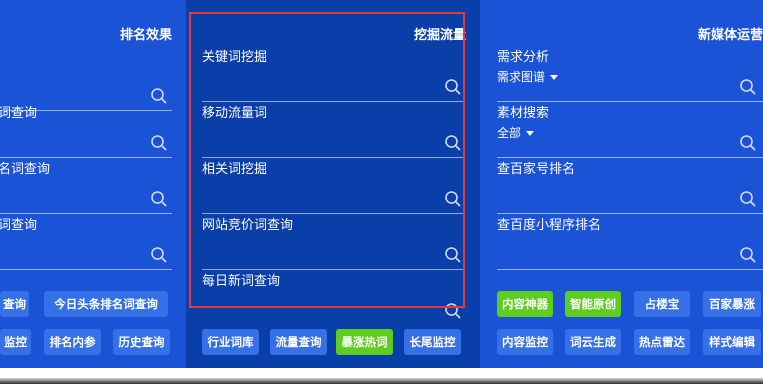 This screenshot has height=384, width=763. Describe the element at coordinates (621, 130) in the screenshot. I see `right-field-material-search: 素材搜索 全部` at that location.